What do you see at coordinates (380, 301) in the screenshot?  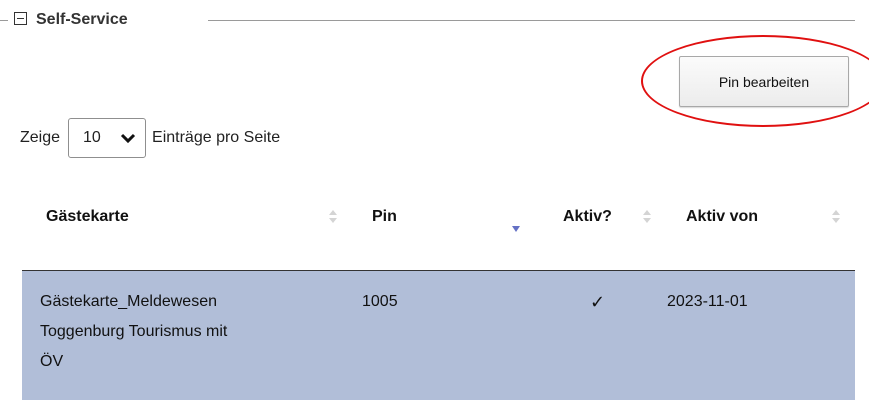 I see `cell-pin: 1005` at bounding box center [380, 301].